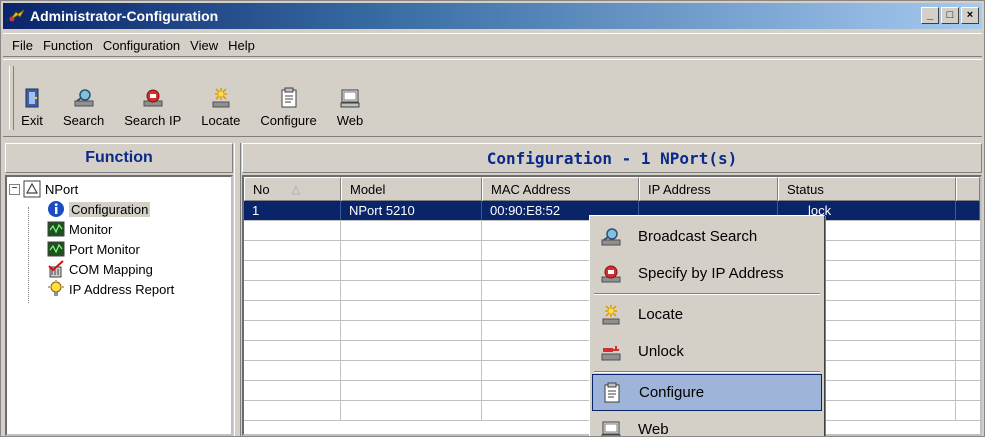 The image size is (985, 437). Describe the element at coordinates (698, 236) in the screenshot. I see `menu-item-label: Broadcast Search` at that location.